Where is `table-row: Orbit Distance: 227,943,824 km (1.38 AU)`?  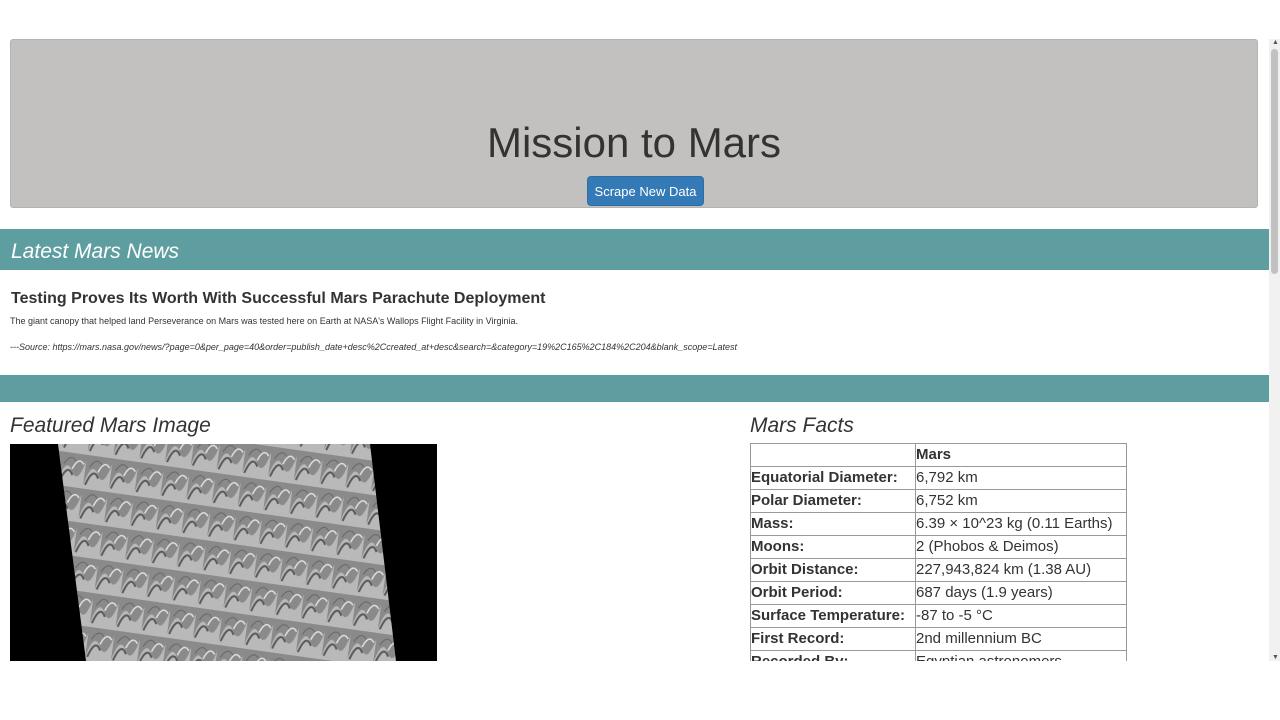 table-row: Orbit Distance: 227,943,824 km (1.38 AU) is located at coordinates (938, 570).